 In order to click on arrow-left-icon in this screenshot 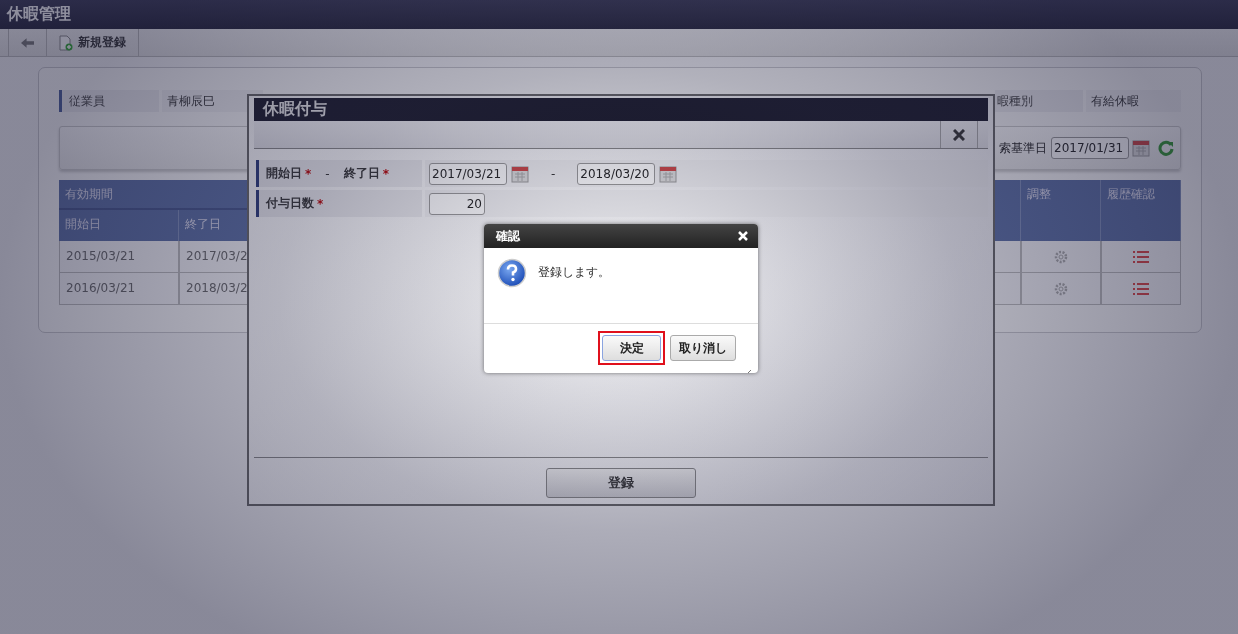, I will do `click(27, 42)`.